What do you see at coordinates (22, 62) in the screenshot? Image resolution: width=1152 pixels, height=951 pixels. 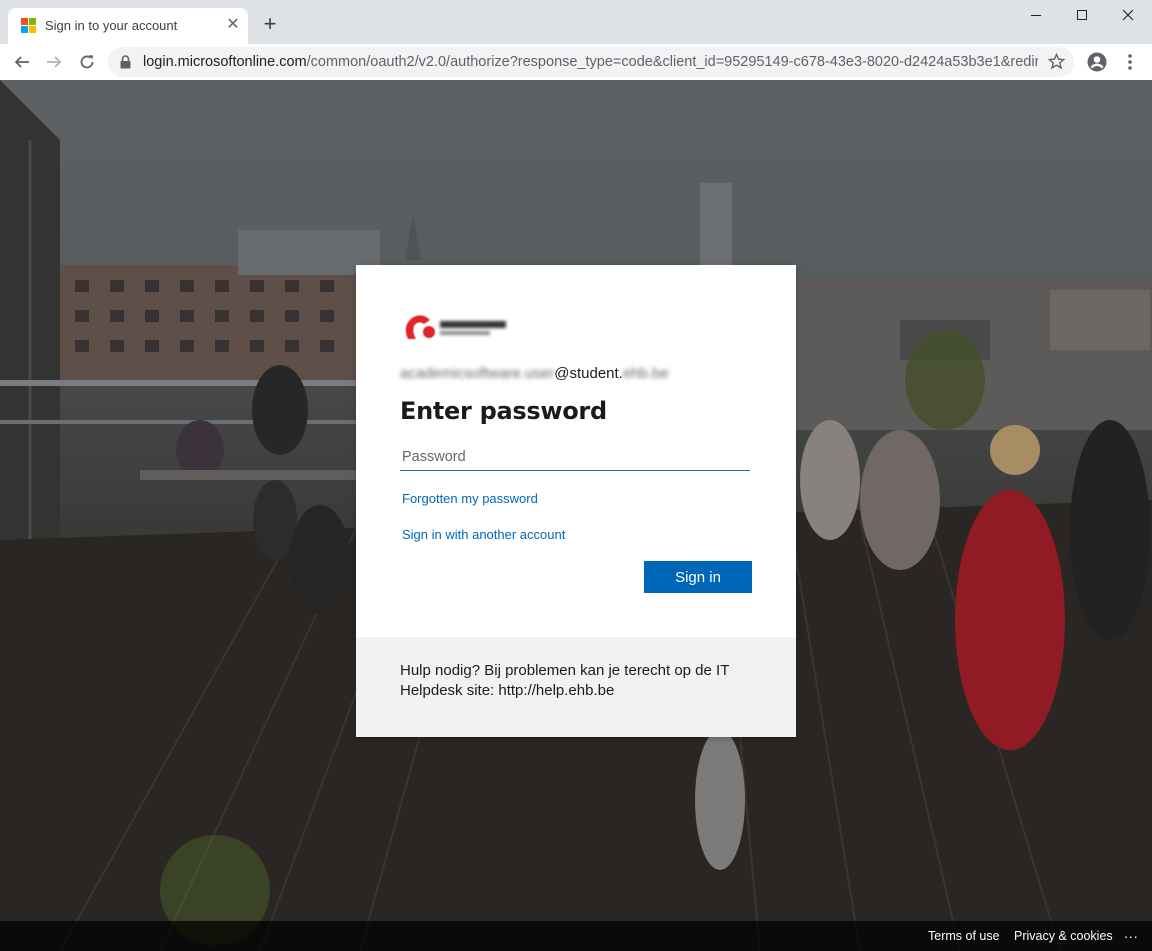 I see `back-arrow-icon` at bounding box center [22, 62].